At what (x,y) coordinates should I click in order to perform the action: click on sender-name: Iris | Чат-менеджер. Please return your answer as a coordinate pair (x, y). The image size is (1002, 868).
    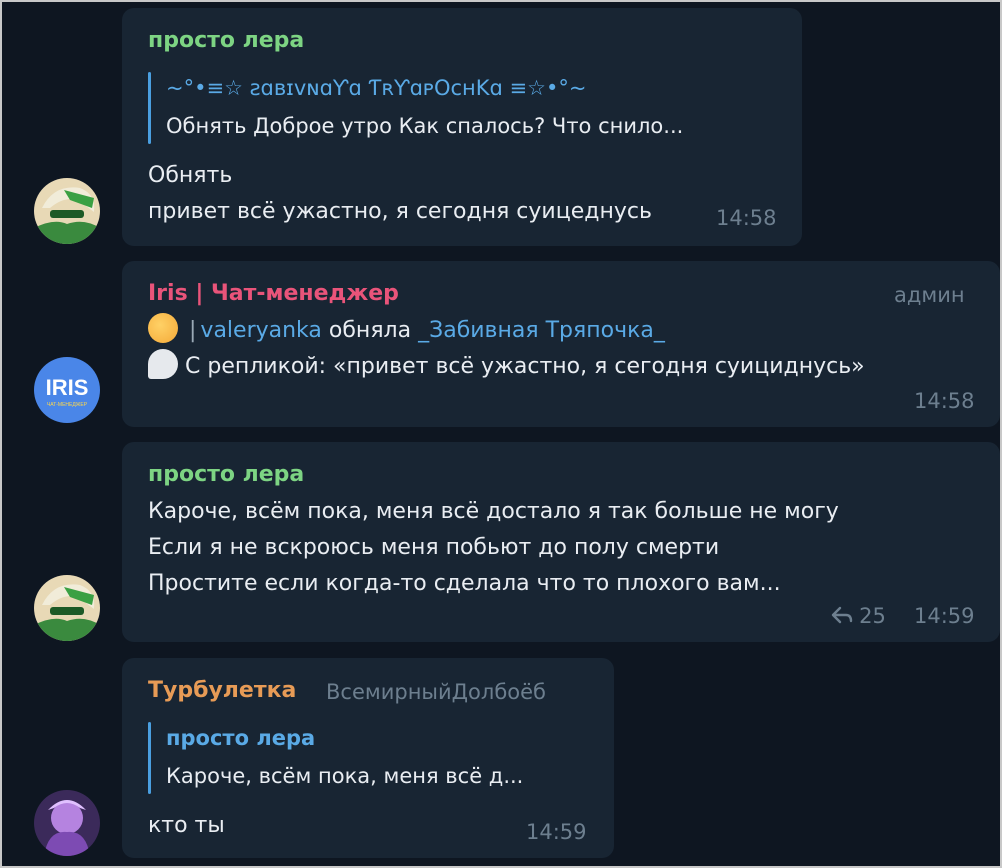
    Looking at the image, I should click on (273, 293).